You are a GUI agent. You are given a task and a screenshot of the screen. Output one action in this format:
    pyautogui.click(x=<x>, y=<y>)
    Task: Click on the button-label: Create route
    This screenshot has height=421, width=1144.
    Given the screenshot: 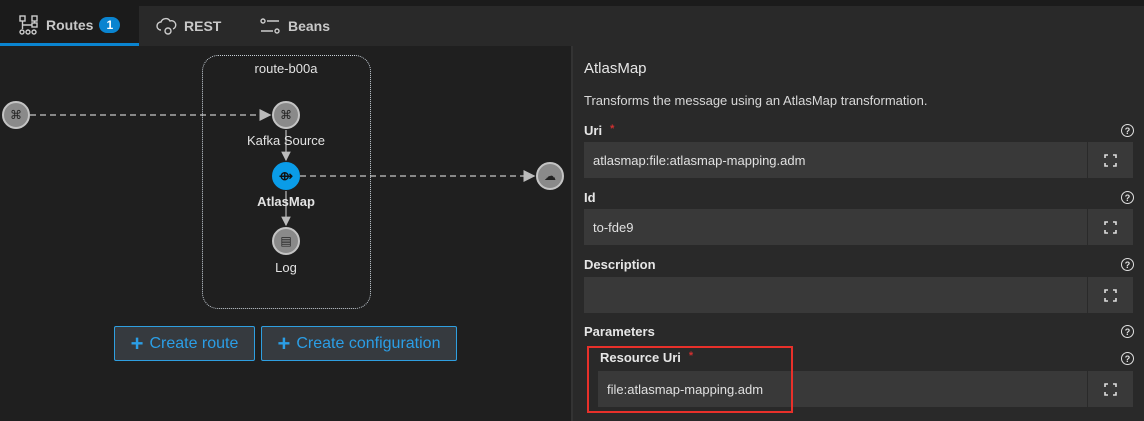 What is the action you would take?
    pyautogui.click(x=194, y=343)
    